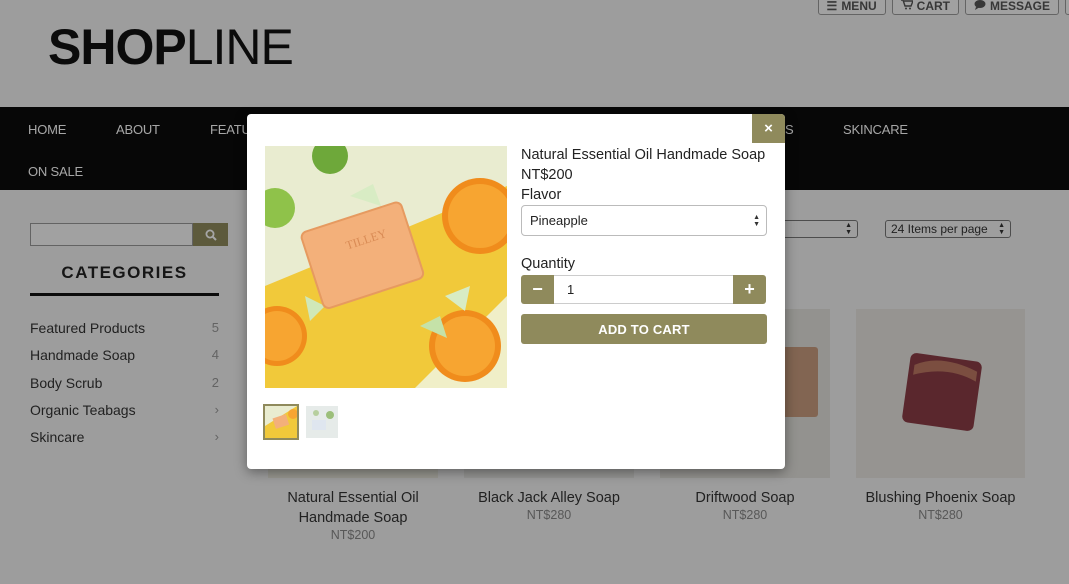 The width and height of the screenshot is (1069, 584). I want to click on modal-product-price: NT$200, so click(547, 175).